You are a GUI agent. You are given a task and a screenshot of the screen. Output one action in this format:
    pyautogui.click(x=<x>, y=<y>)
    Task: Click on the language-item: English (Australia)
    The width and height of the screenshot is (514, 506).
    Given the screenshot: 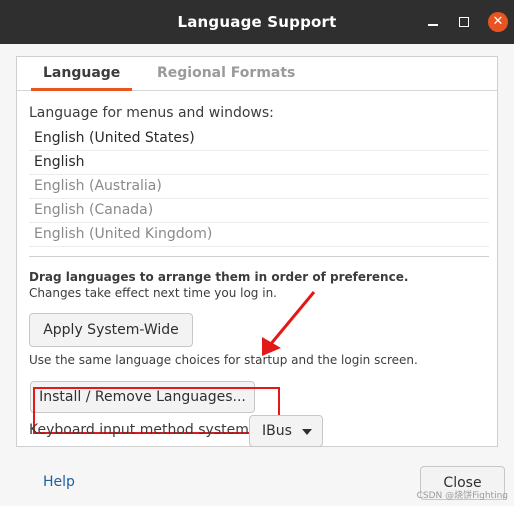 What is the action you would take?
    pyautogui.click(x=259, y=187)
    